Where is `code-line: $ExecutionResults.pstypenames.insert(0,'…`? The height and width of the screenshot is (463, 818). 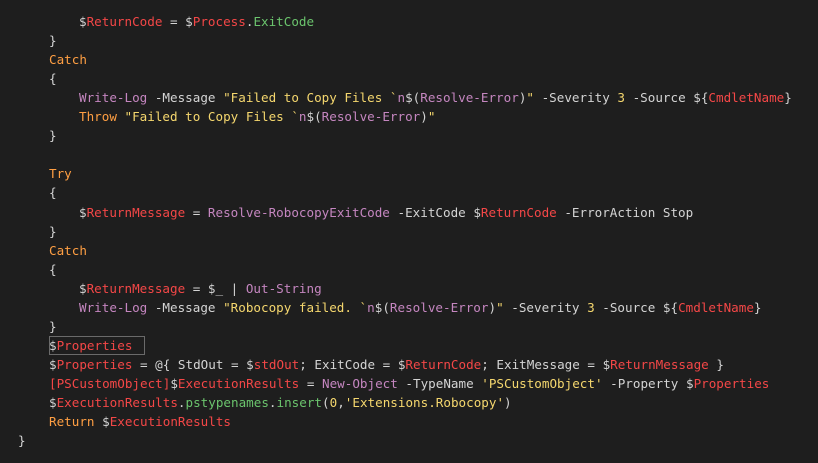 code-line: $ExecutionResults.pstypenames.insert(0,'… is located at coordinates (280, 402).